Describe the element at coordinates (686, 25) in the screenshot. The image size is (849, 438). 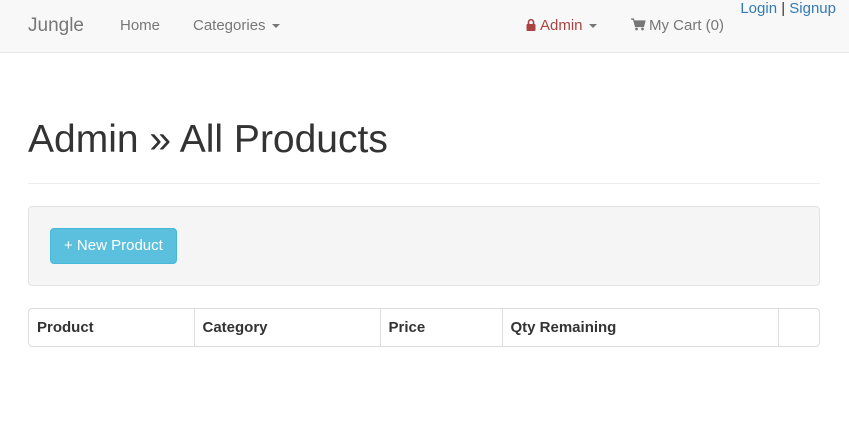
I see `nav-cart-label: My Cart (0)` at that location.